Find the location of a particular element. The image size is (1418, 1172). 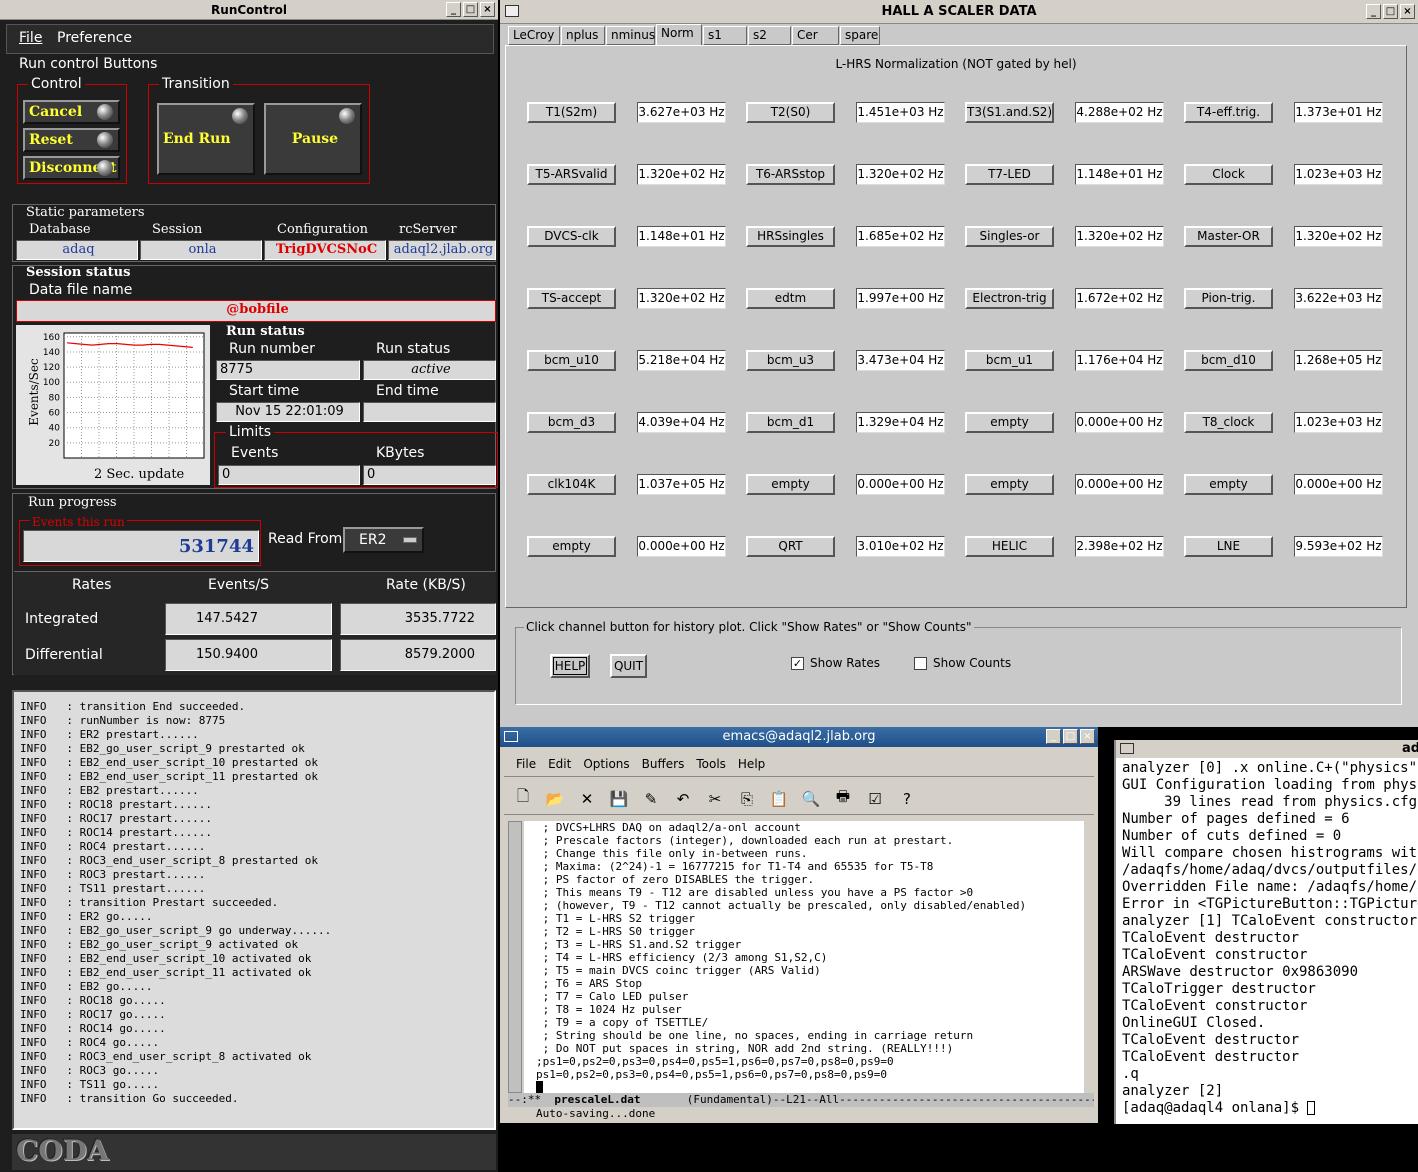

emacs-titlebar: emacs@adaql2.jlab.org _ □ × is located at coordinates (799, 737).